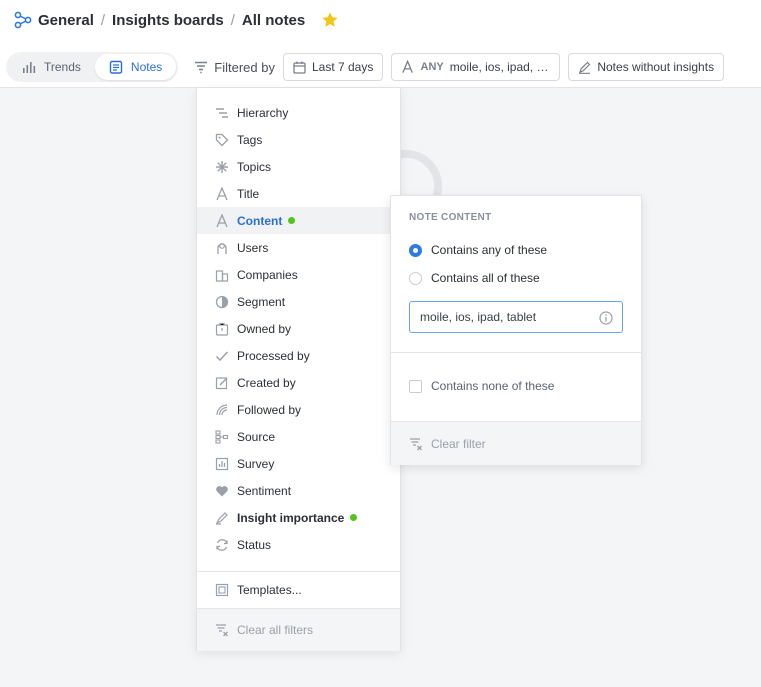 The height and width of the screenshot is (687, 761). I want to click on panel-heading: NOTE CONTENT, so click(450, 217).